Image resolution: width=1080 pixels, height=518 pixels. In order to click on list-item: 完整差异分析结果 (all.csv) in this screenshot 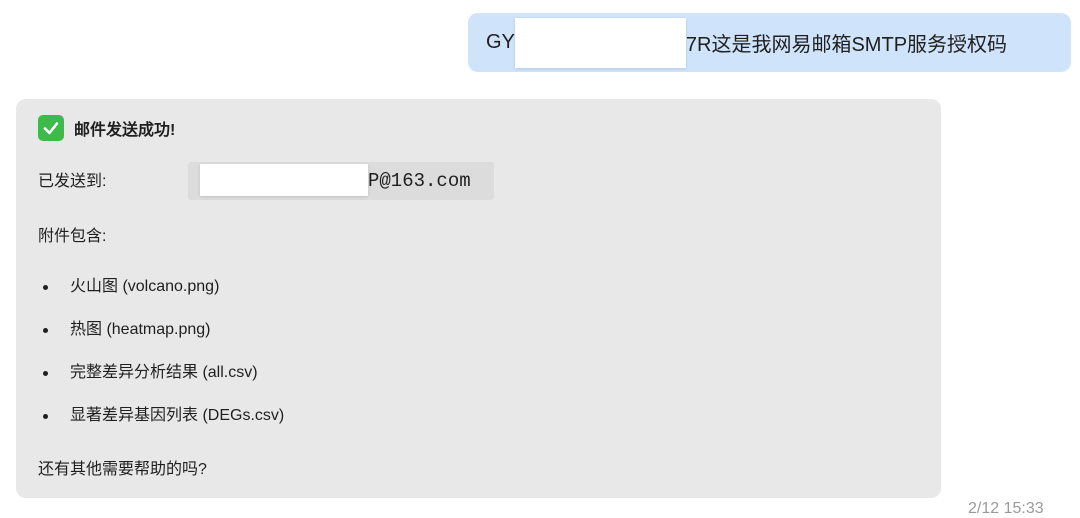, I will do `click(161, 375)`.